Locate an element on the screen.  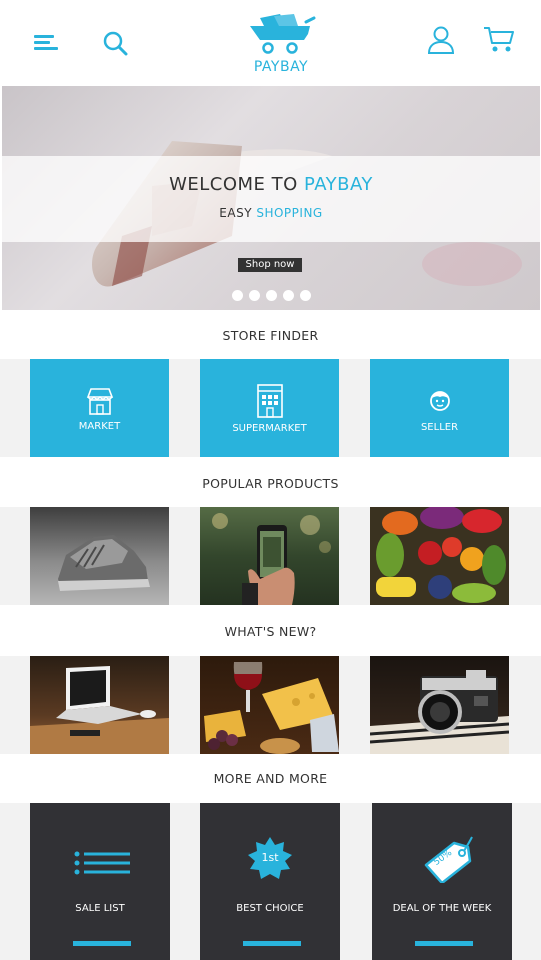
new-cheese-wine is located at coordinates (269, 705).